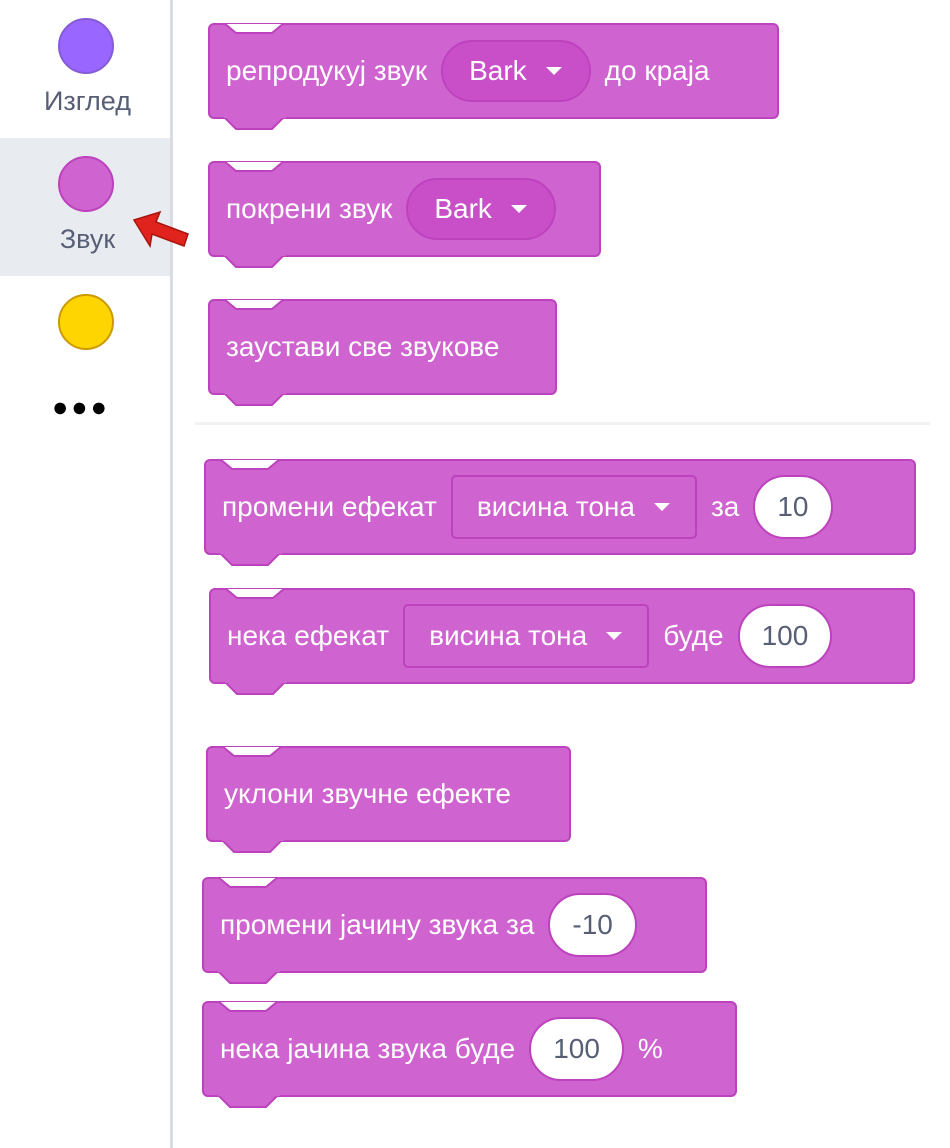  What do you see at coordinates (404, 214) in the screenshot?
I see `start-sound-block: покрени звук Bark` at bounding box center [404, 214].